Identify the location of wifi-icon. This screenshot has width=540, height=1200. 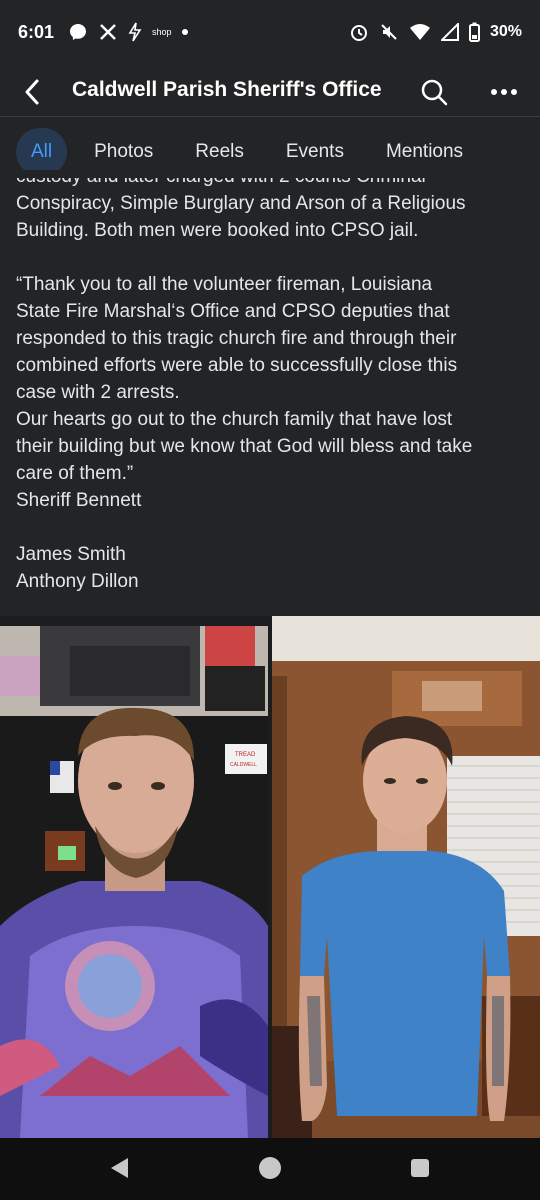
(419, 32).